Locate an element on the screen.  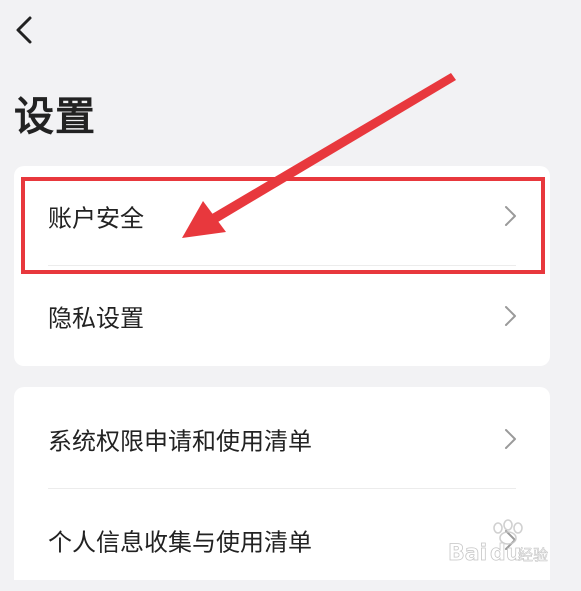
page-title: 设置 is located at coordinates (55, 117).